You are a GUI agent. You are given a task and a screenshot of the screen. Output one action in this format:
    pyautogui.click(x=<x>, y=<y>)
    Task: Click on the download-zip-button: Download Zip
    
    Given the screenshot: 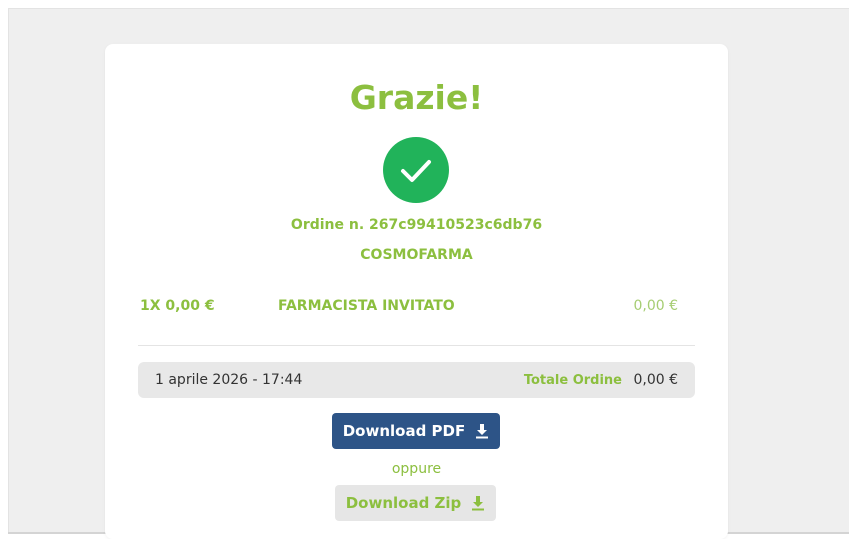 What is the action you would take?
    pyautogui.click(x=415, y=503)
    